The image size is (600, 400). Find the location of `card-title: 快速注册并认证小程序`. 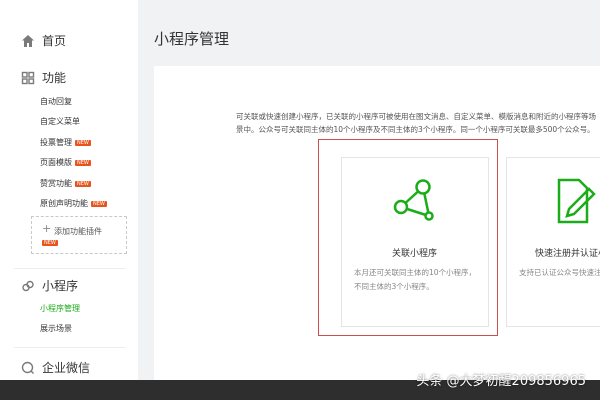

card-title: 快速注册并认证小程序 is located at coordinates (567, 254).